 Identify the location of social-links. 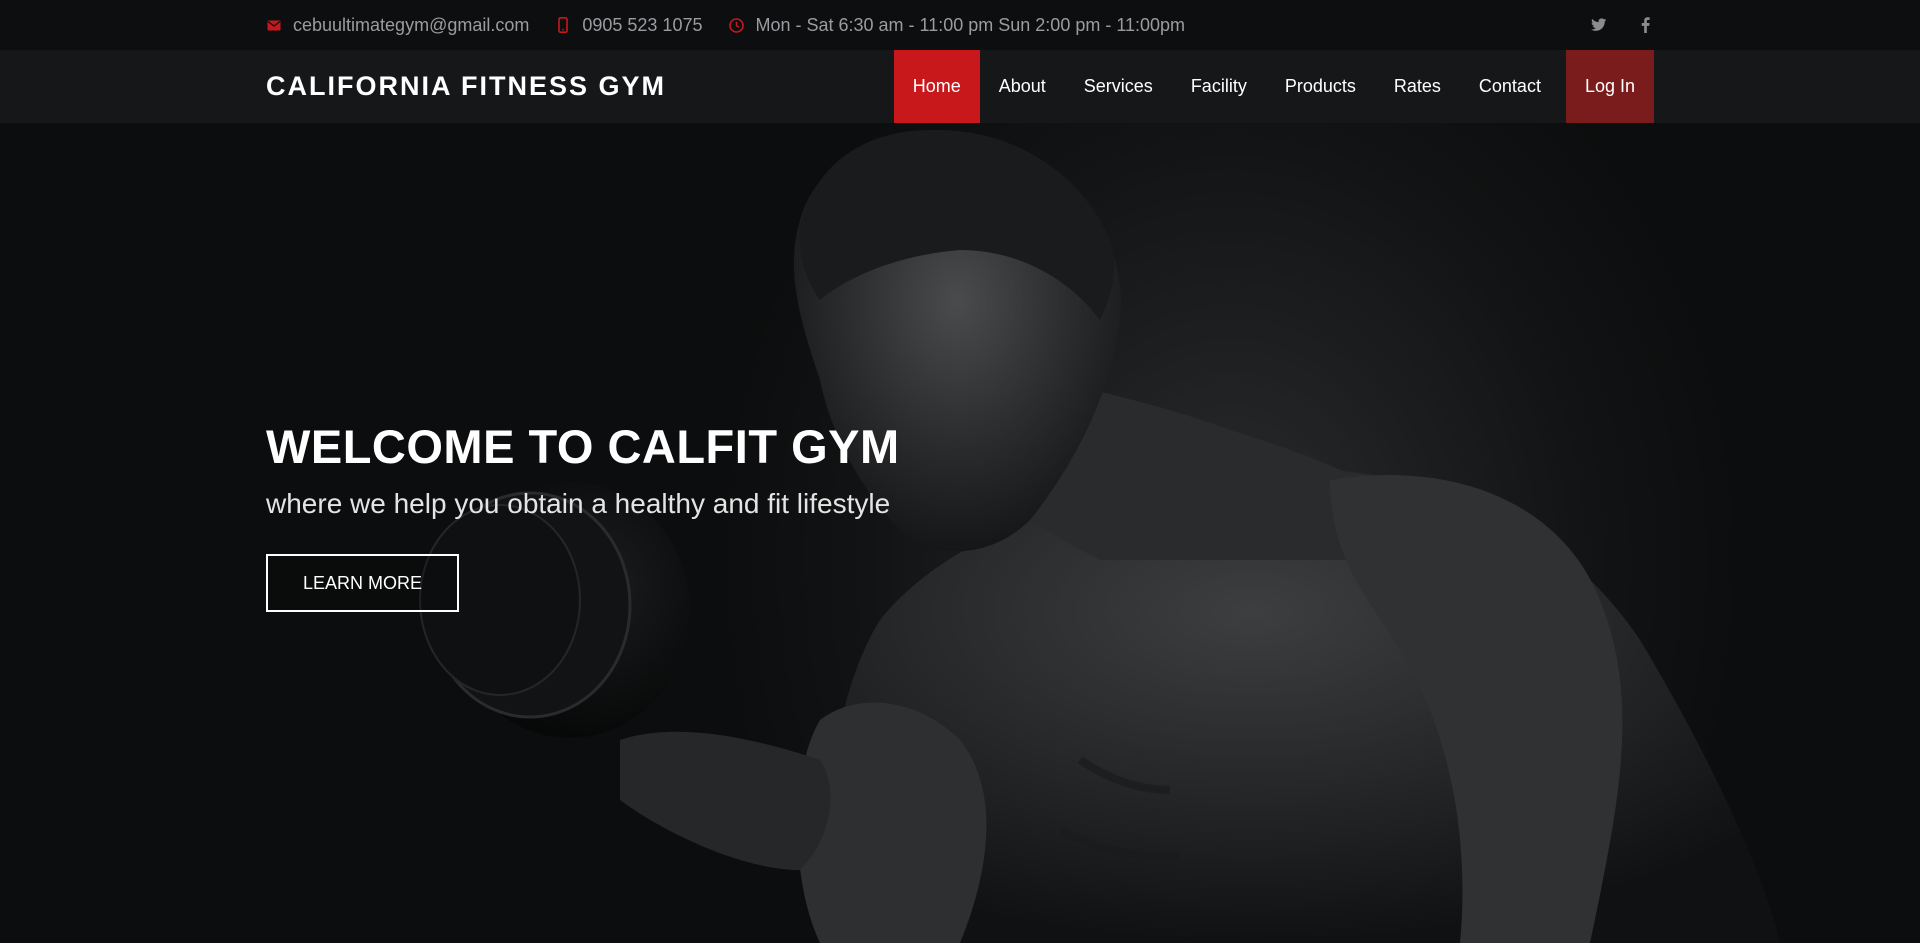
(1608, 25).